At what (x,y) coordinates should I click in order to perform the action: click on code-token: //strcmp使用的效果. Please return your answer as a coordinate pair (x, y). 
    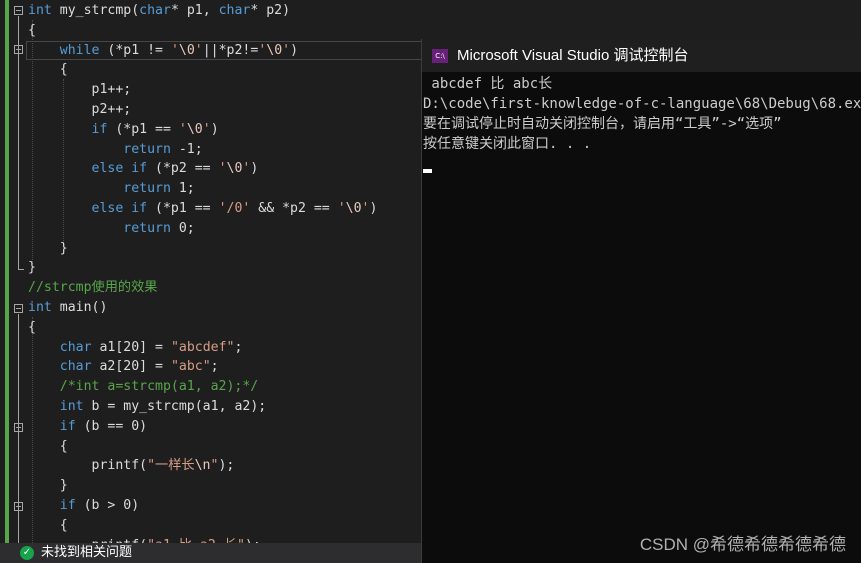
    Looking at the image, I should click on (93, 288).